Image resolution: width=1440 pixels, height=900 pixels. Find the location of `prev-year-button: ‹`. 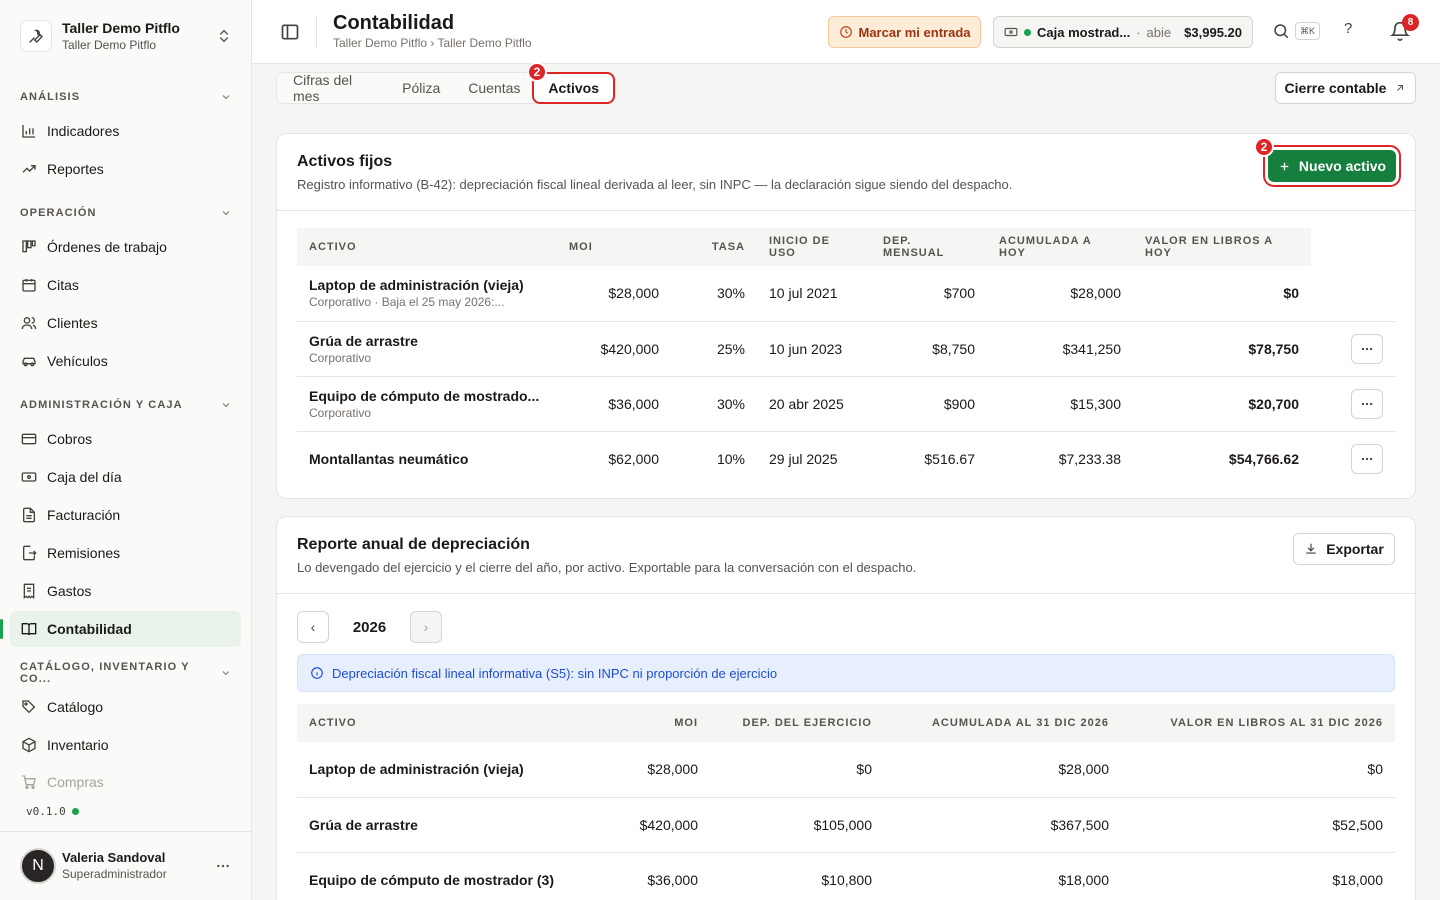

prev-year-button: ‹ is located at coordinates (313, 627).